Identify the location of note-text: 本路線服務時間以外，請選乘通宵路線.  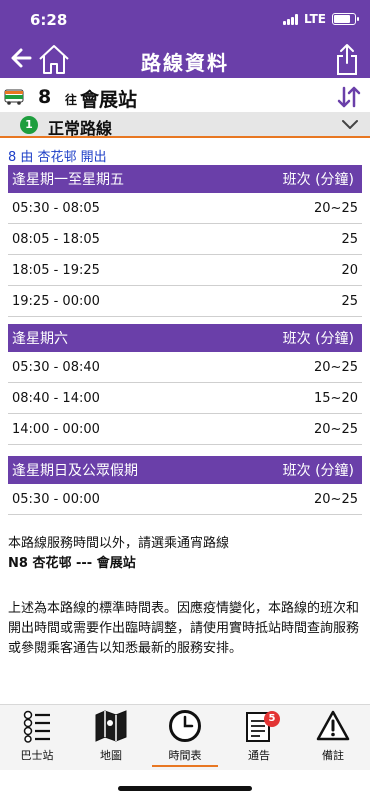
(119, 543).